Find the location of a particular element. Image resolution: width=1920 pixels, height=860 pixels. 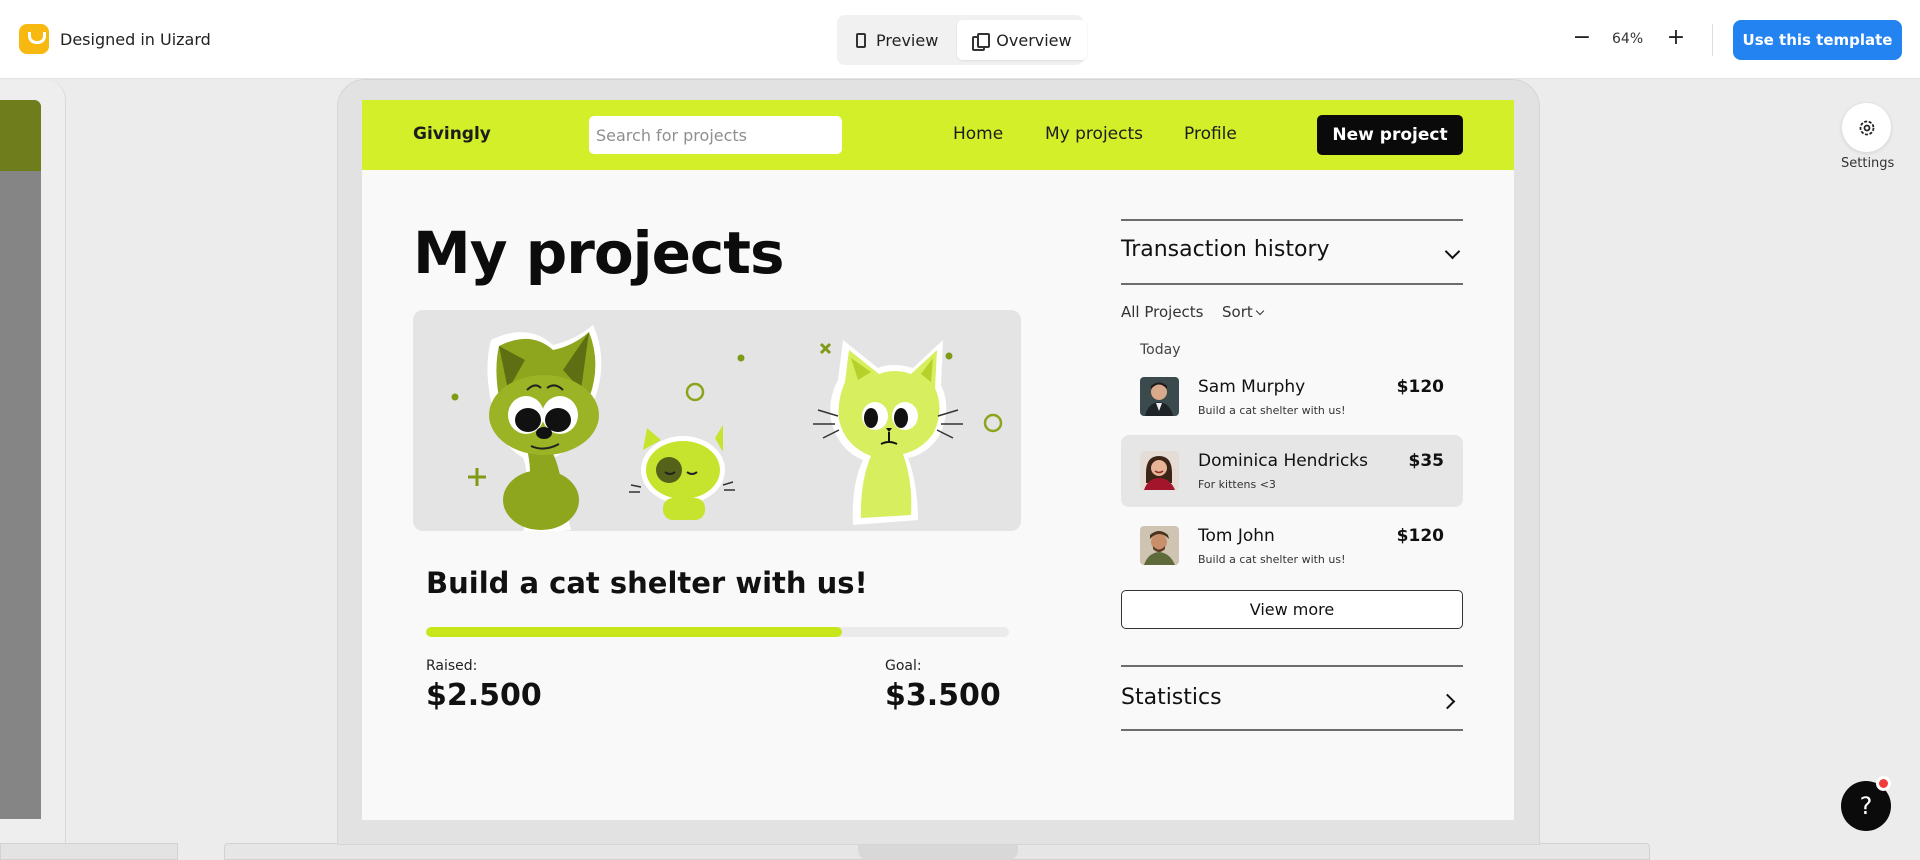

donor-name: Dominica Hendricks is located at coordinates (1283, 461).